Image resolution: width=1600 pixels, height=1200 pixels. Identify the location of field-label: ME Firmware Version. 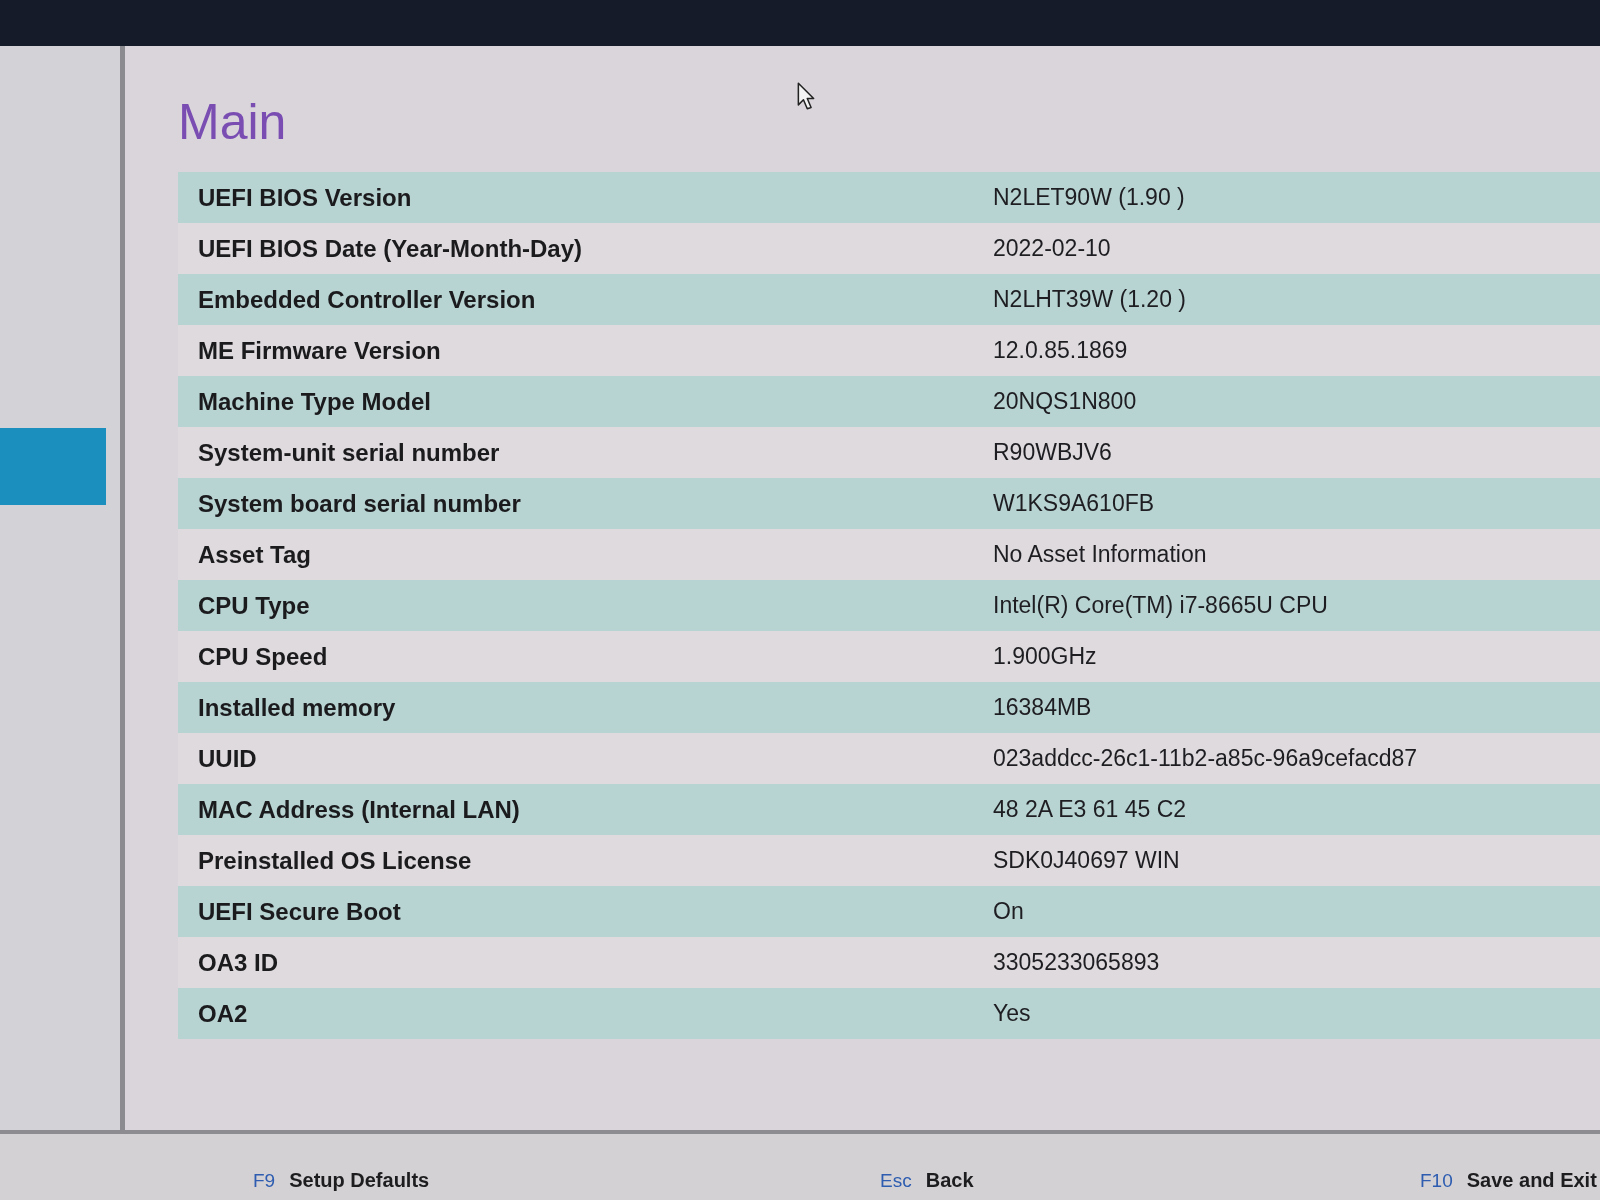
(319, 350).